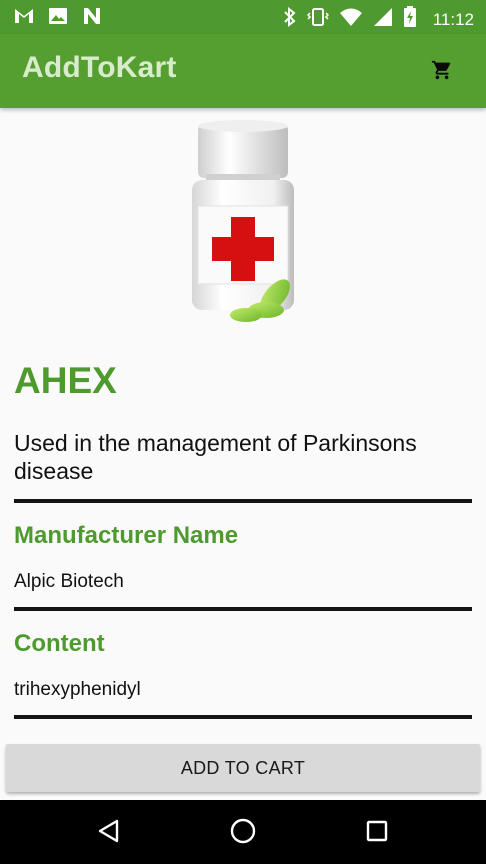 This screenshot has height=864, width=486. I want to click on home-button, so click(243, 833).